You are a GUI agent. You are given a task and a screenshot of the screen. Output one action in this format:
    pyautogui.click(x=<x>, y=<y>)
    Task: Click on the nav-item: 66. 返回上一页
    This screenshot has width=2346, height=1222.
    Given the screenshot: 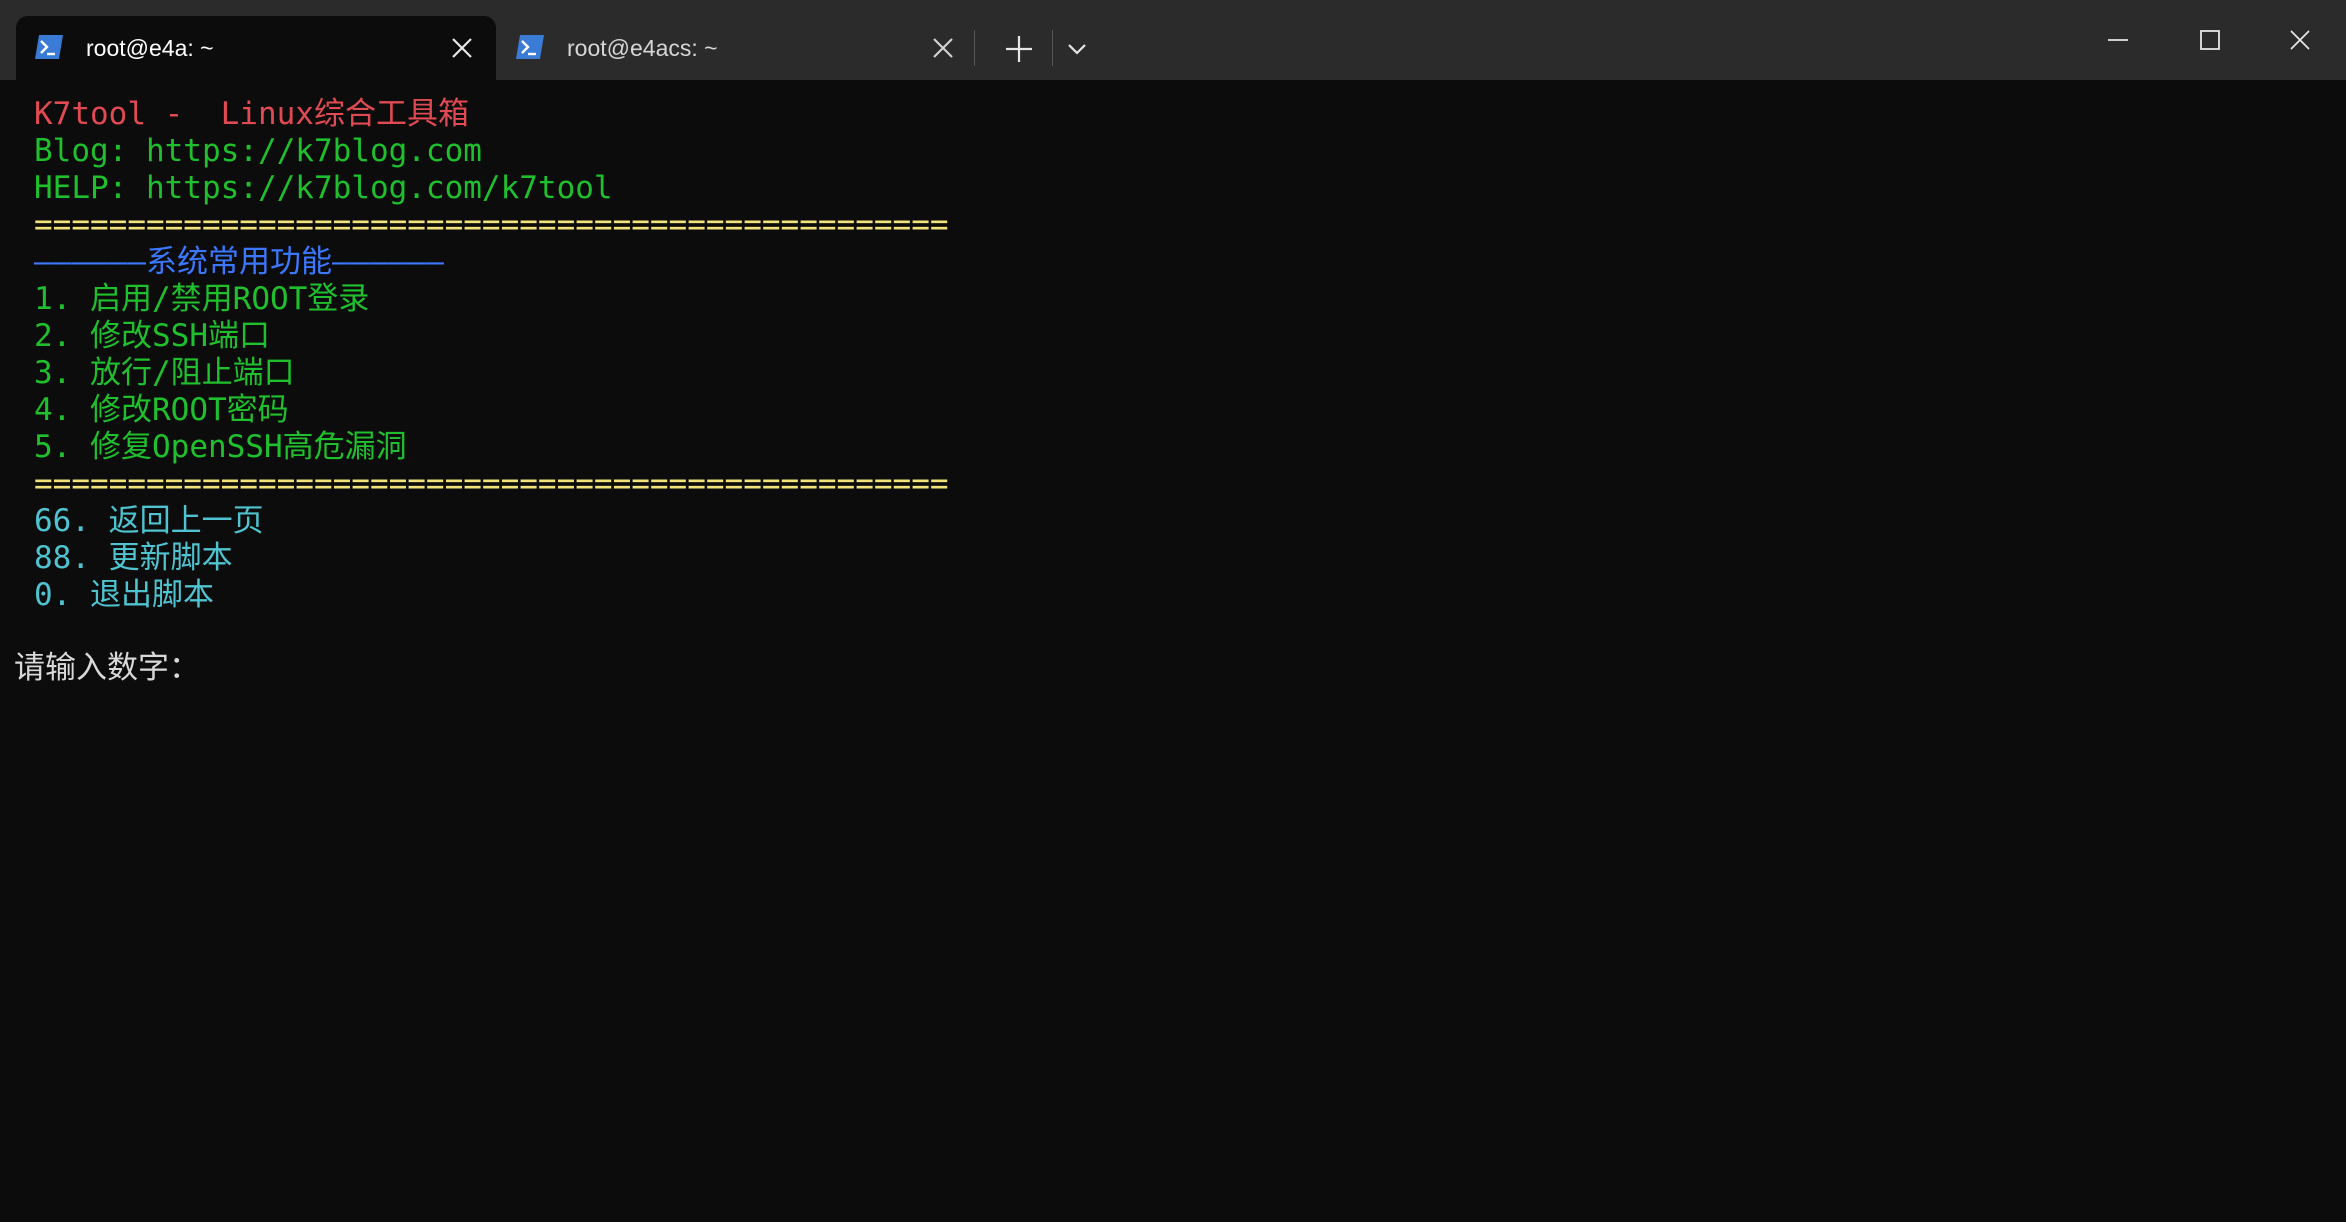 What is the action you would take?
    pyautogui.click(x=149, y=521)
    